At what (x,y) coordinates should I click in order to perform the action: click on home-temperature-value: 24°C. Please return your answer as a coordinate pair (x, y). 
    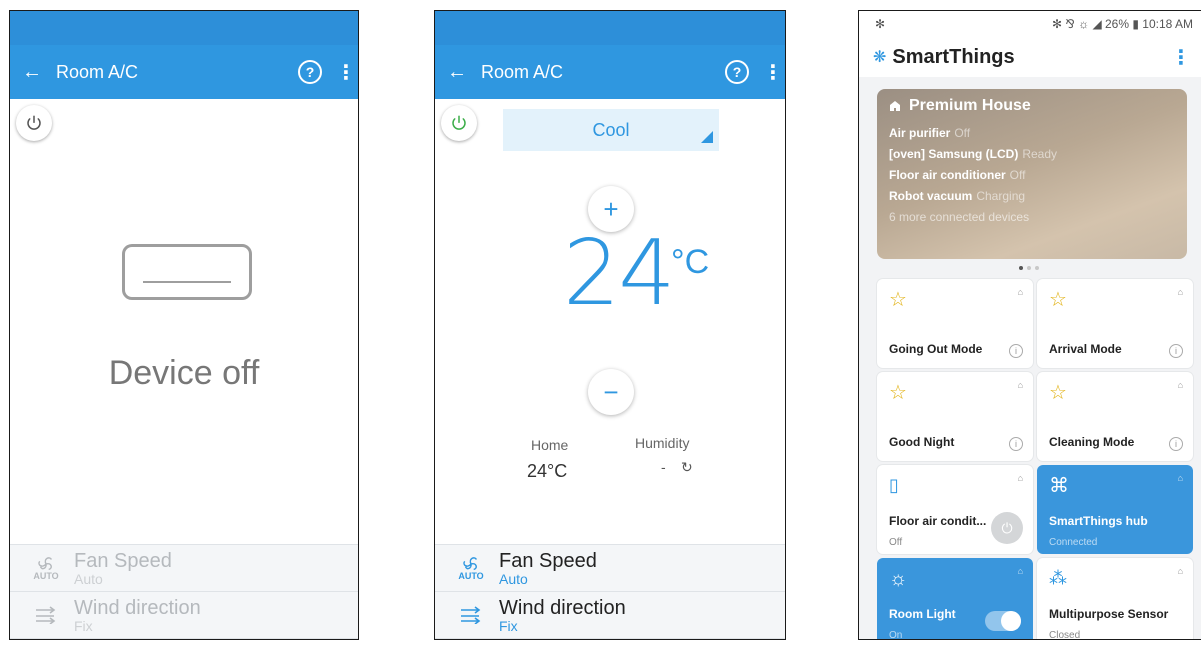
    Looking at the image, I should click on (547, 471).